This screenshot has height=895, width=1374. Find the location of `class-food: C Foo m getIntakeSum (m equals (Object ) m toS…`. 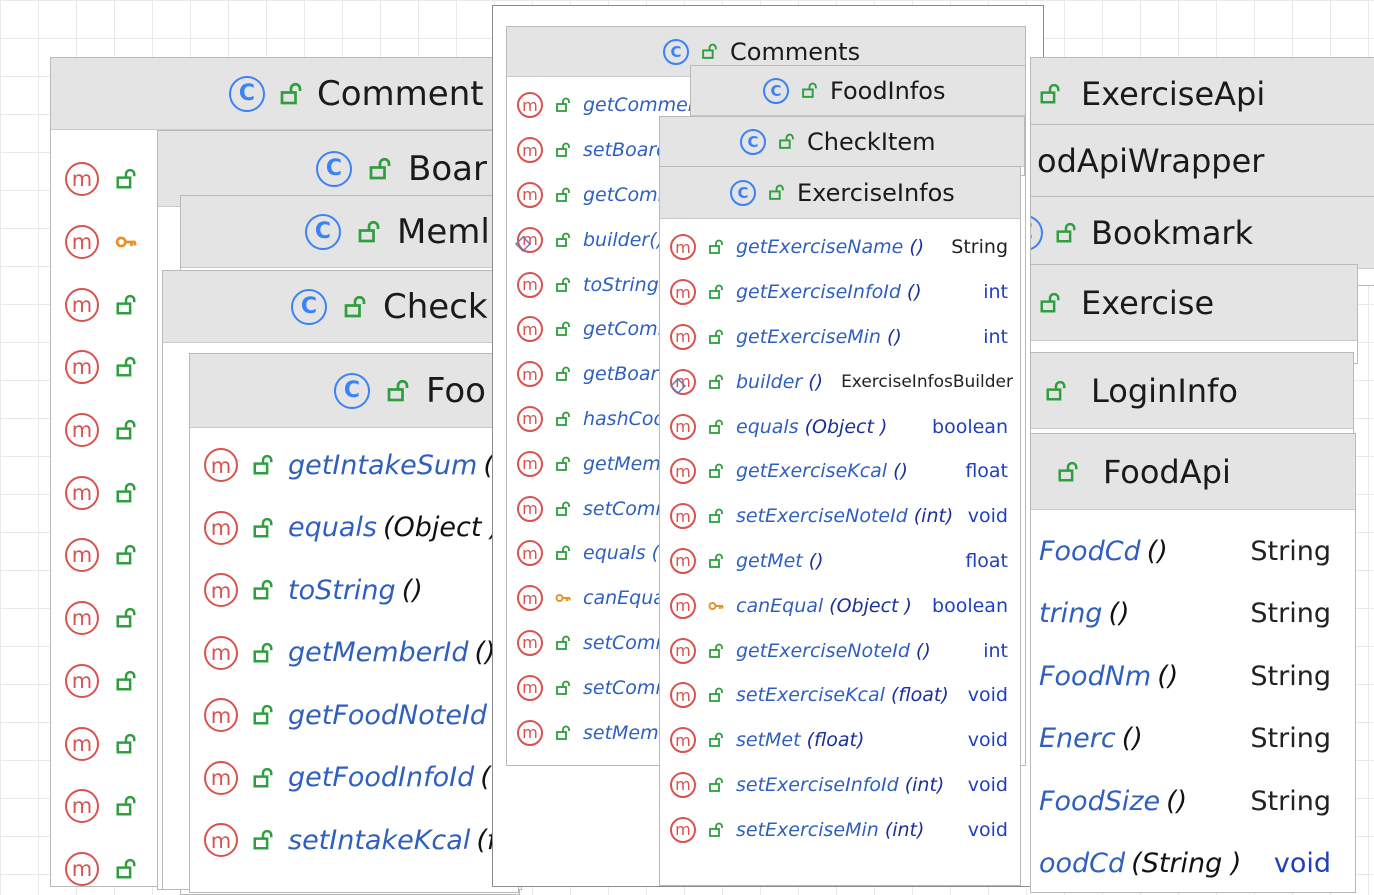

class-food: C Foo m getIntakeSum (m equals (Object ) m toS… is located at coordinates (354, 623).